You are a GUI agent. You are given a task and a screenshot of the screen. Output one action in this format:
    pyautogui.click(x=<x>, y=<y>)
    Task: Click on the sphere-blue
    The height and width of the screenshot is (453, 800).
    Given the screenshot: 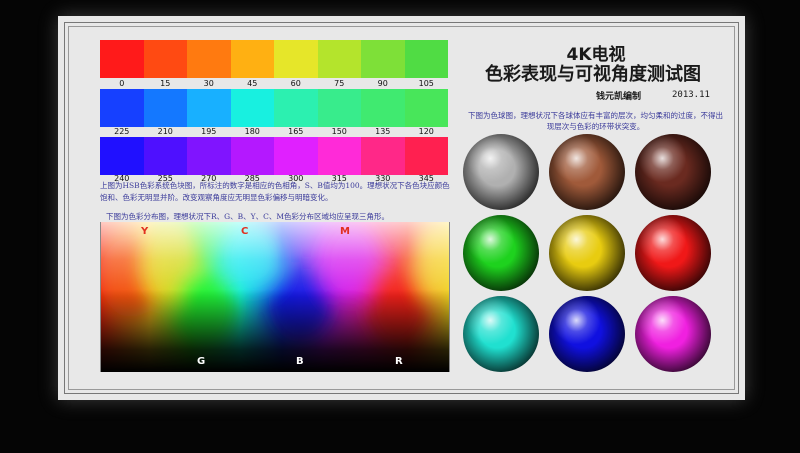 What is the action you would take?
    pyautogui.click(x=587, y=334)
    